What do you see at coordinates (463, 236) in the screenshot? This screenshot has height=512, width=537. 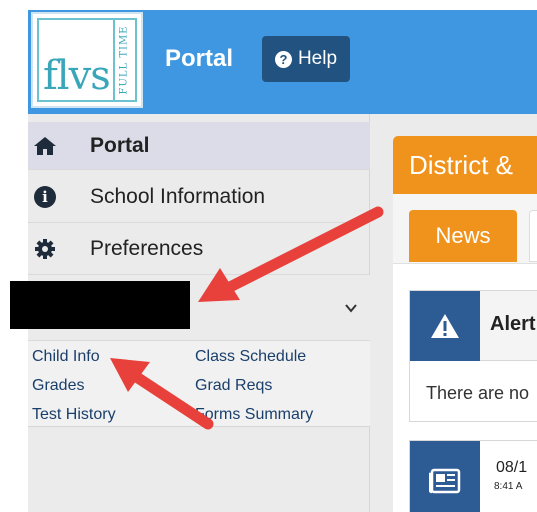 I see `tab-news: News` at bounding box center [463, 236].